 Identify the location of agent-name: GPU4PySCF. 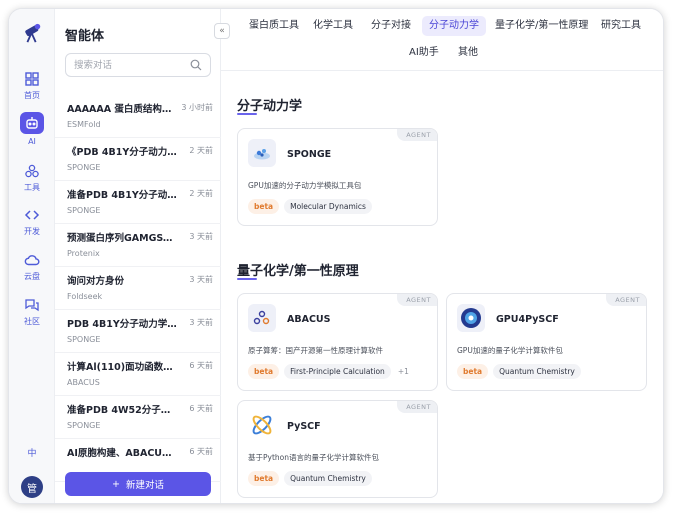
(527, 319).